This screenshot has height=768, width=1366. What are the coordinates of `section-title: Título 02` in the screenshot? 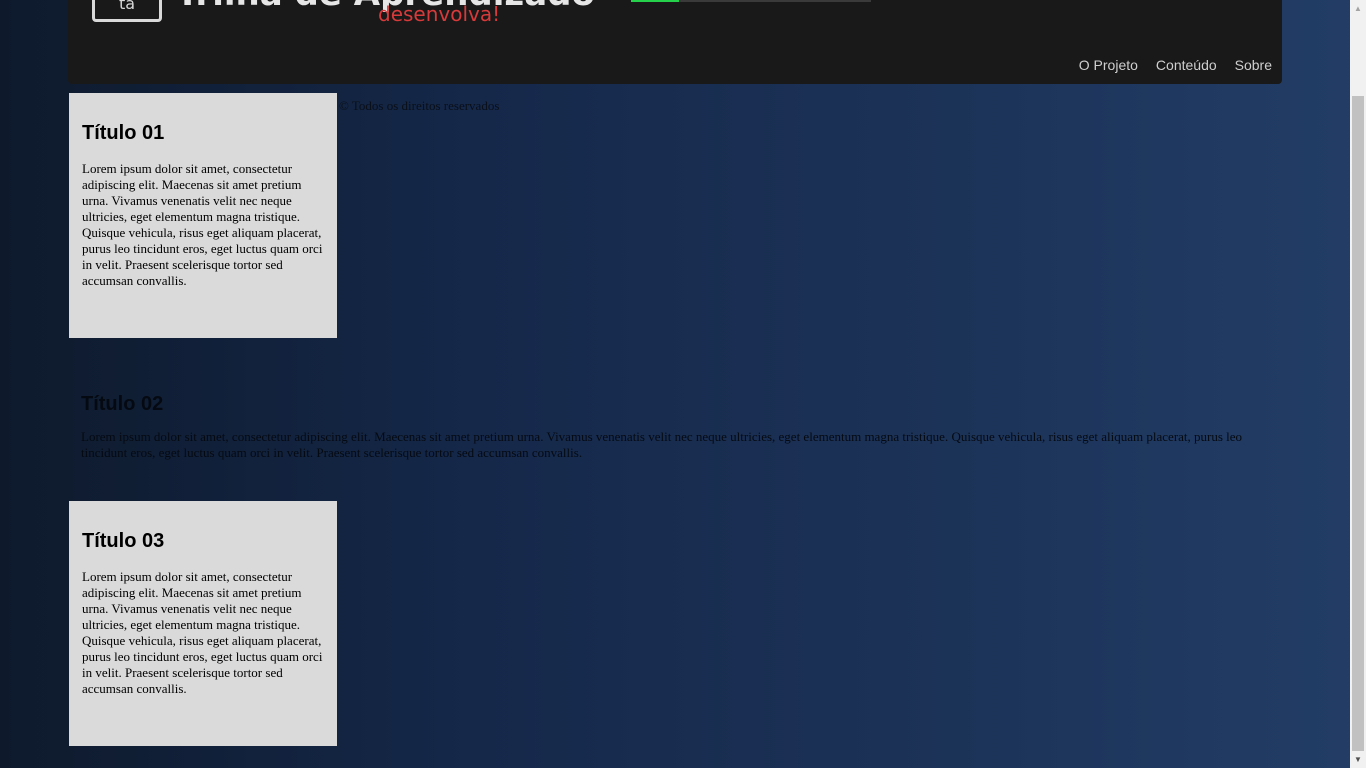 It's located at (122, 404).